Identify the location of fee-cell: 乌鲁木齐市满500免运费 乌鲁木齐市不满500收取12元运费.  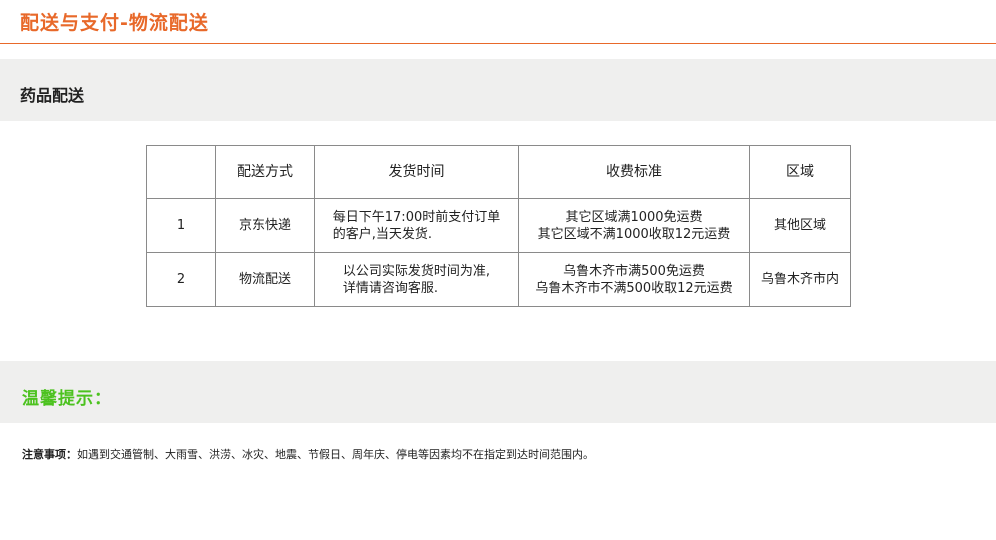
(634, 279).